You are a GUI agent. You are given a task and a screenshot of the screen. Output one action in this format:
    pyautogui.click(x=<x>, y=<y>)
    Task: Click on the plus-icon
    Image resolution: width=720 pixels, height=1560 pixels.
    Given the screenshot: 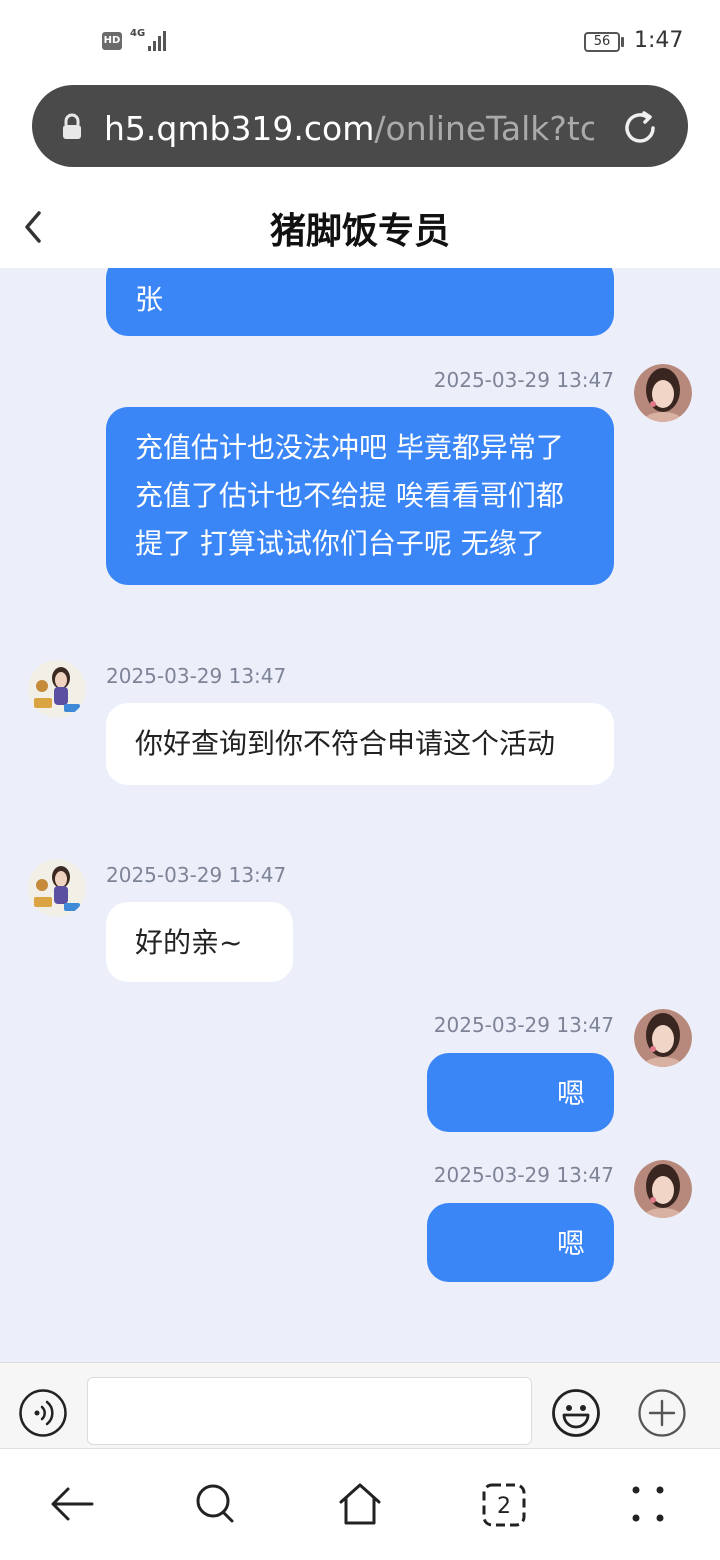 What is the action you would take?
    pyautogui.click(x=662, y=1413)
    